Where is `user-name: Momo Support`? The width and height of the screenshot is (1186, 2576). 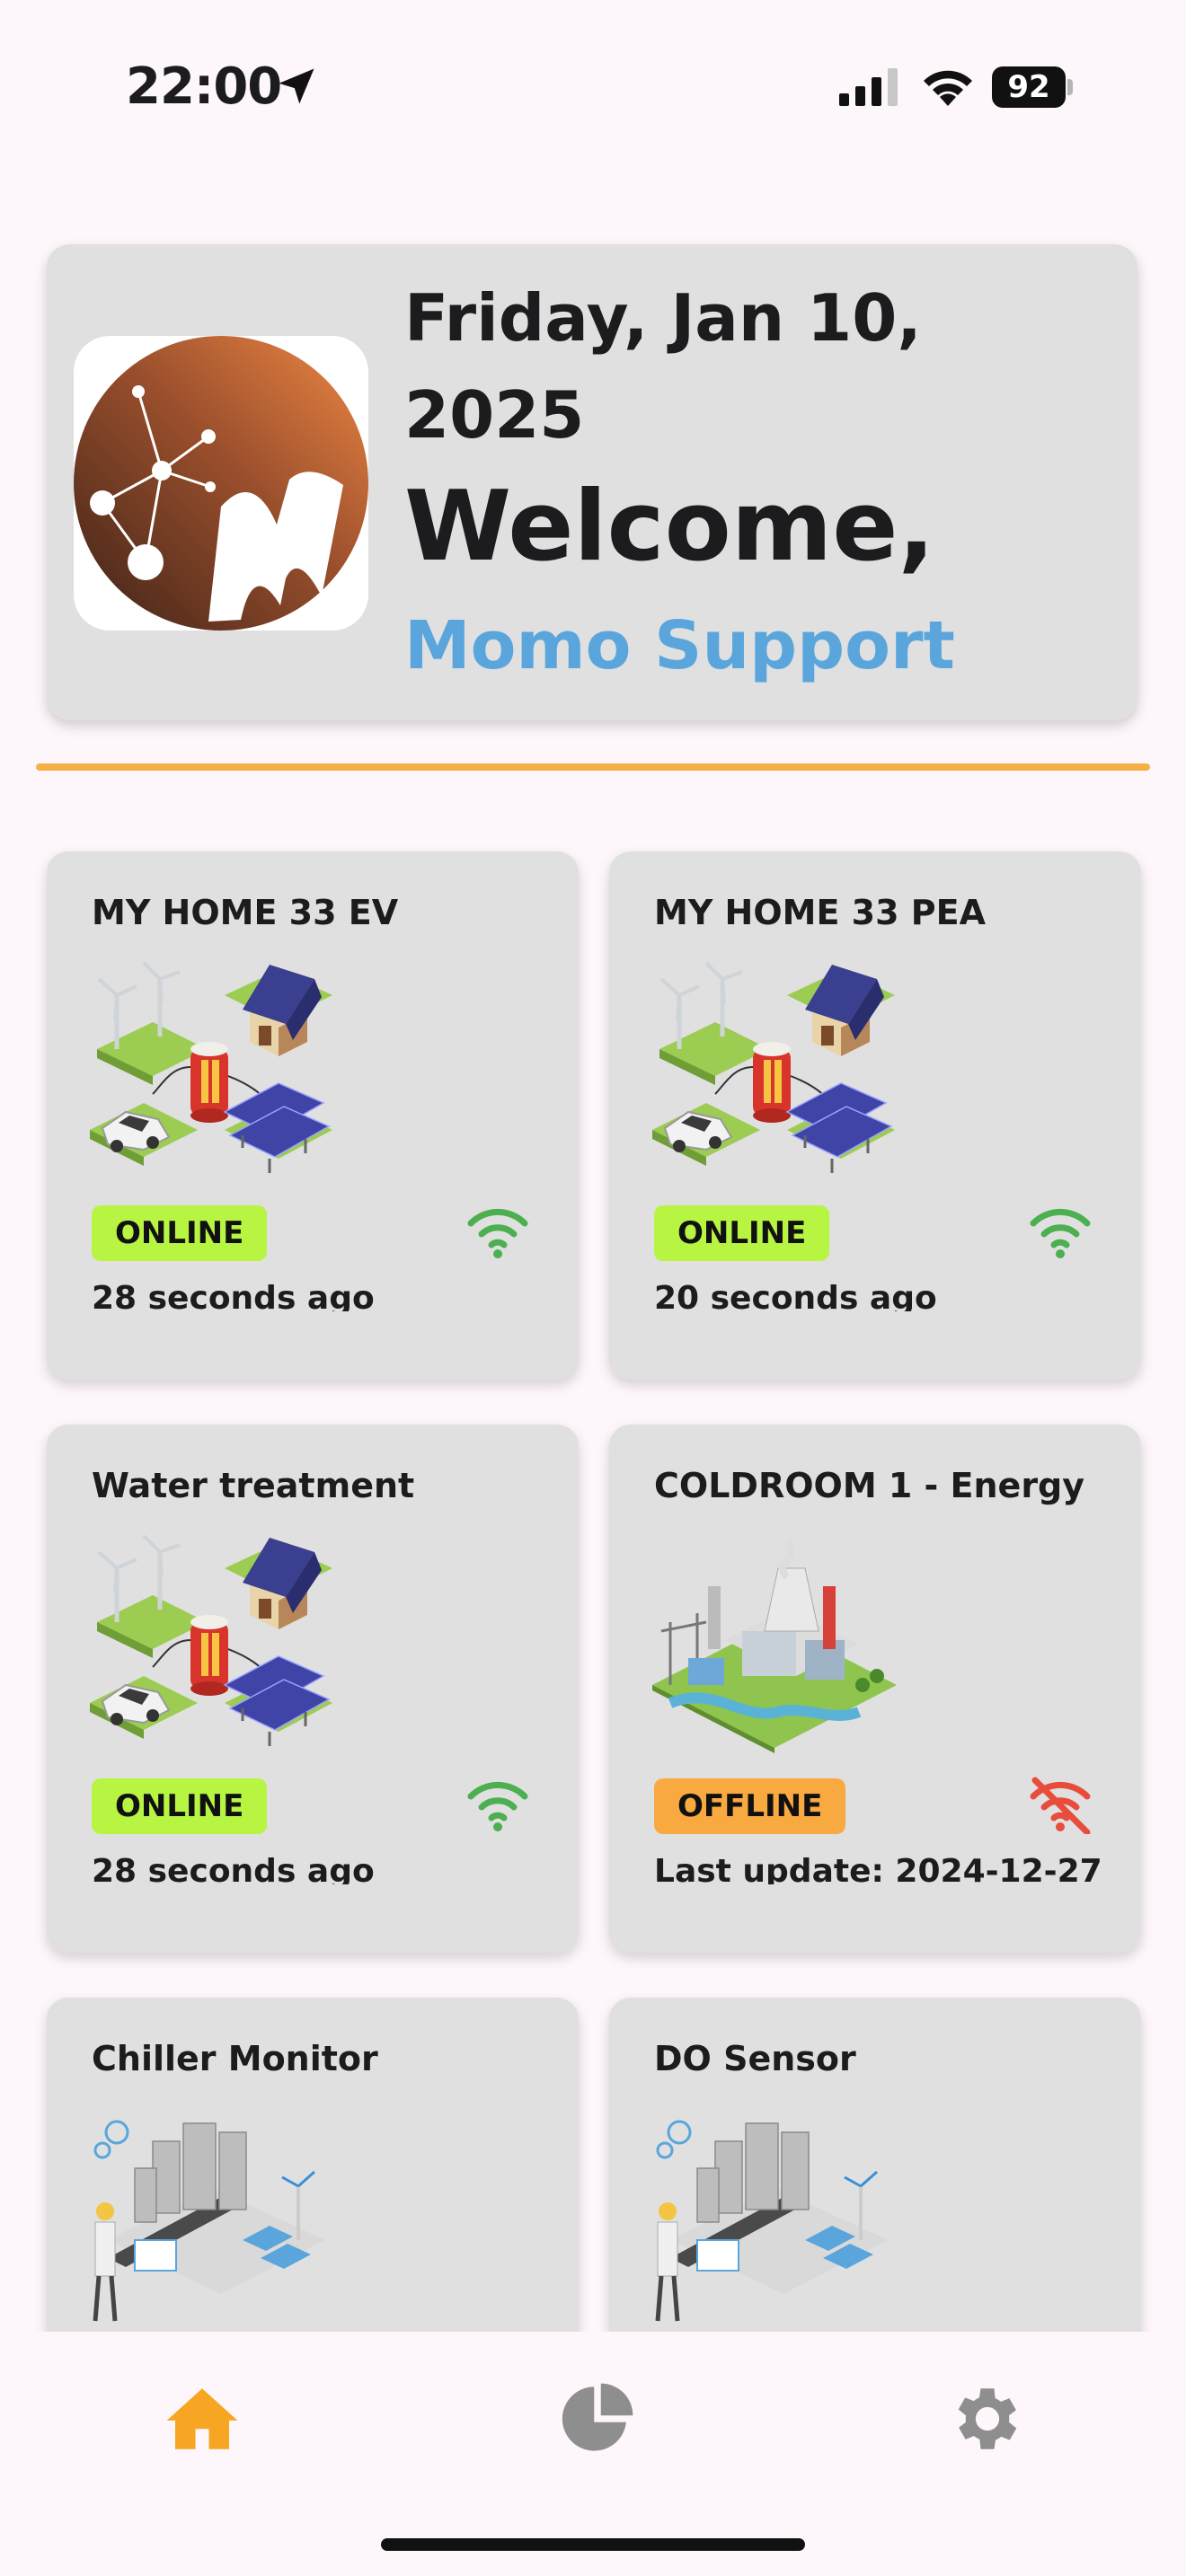 user-name: Momo Support is located at coordinates (679, 645).